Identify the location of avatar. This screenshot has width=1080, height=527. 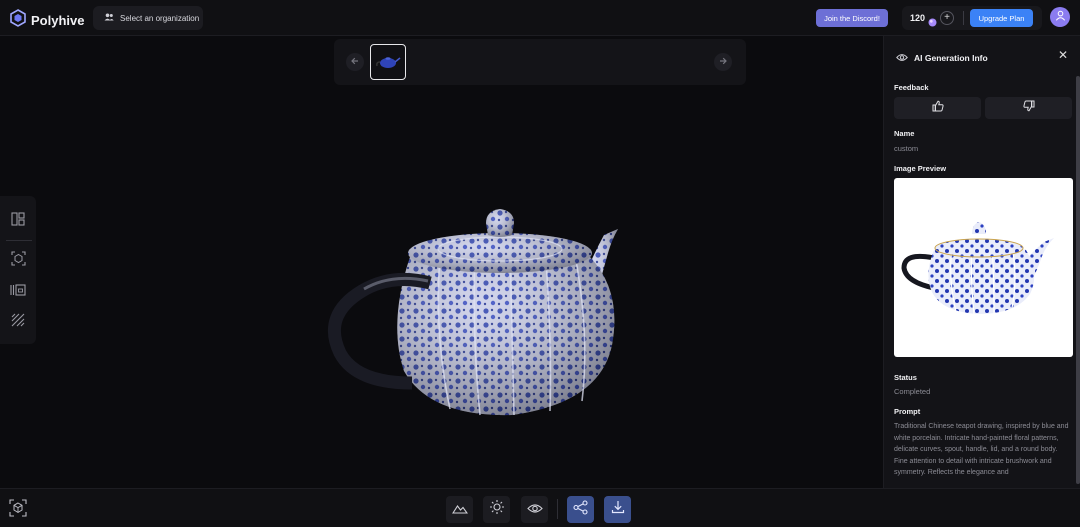
(1060, 17).